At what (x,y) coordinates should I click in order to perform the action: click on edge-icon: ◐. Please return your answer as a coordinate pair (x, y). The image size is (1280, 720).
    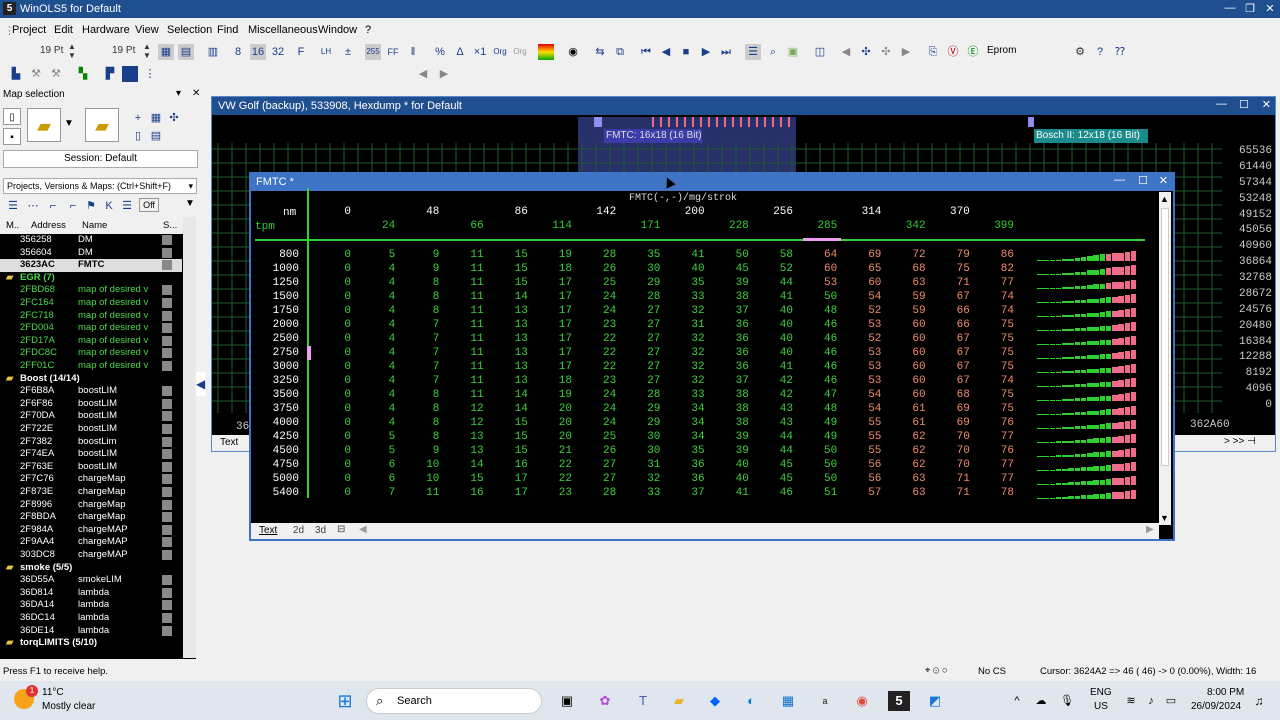
    Looking at the image, I should click on (751, 701).